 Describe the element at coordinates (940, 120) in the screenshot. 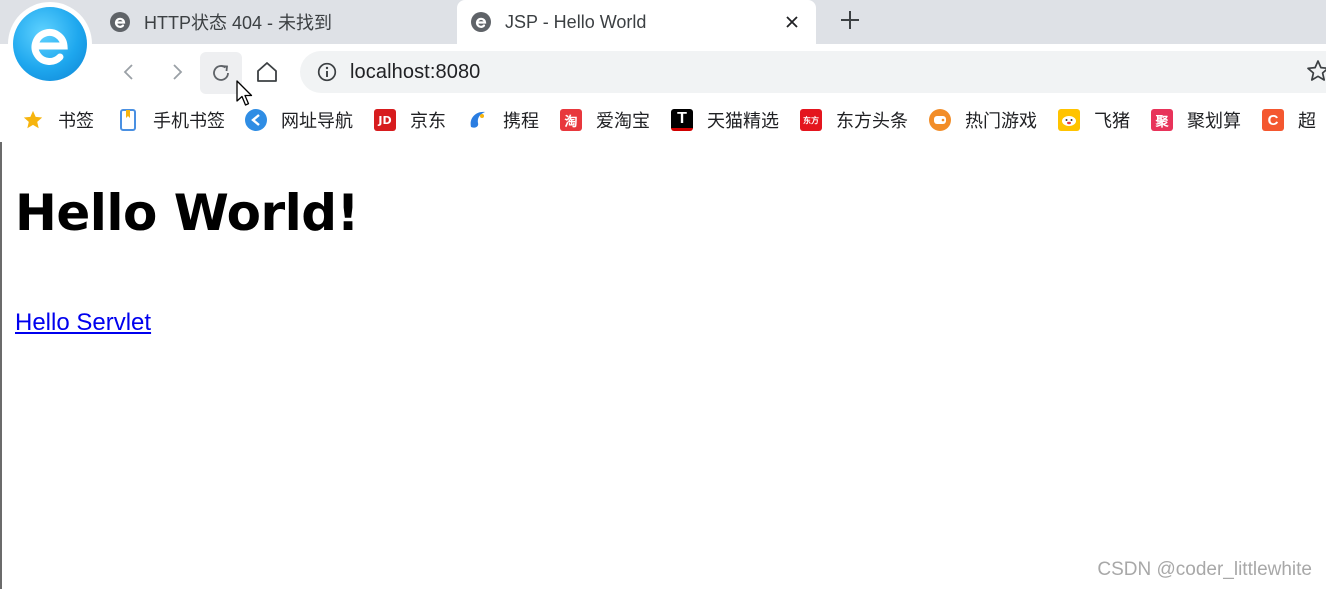

I see `game-icon` at that location.